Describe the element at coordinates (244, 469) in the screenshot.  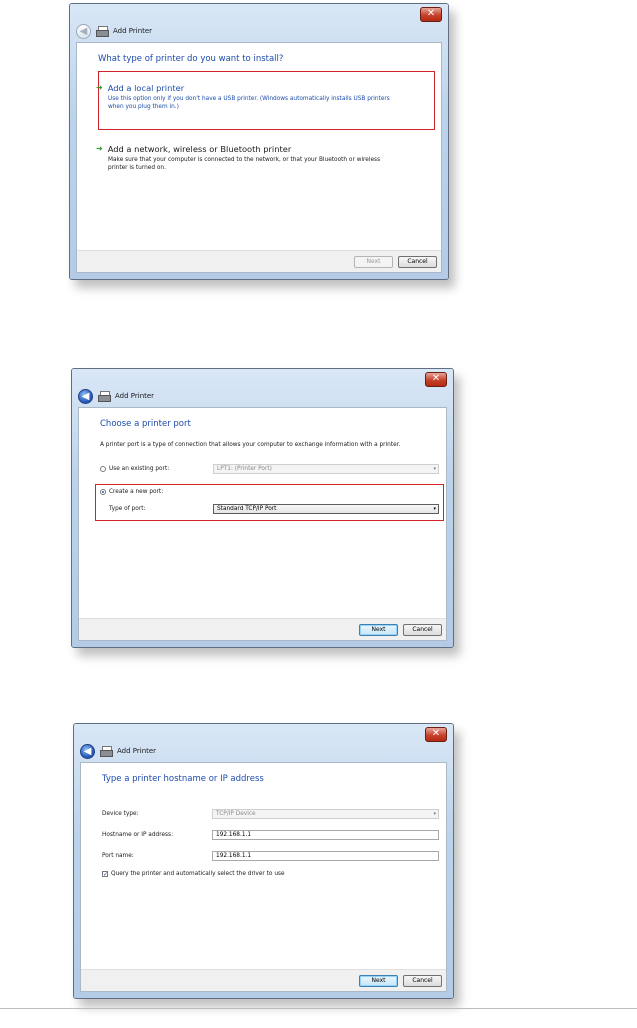
I see `existing-port-value: LPT1: (Printer Port)` at that location.